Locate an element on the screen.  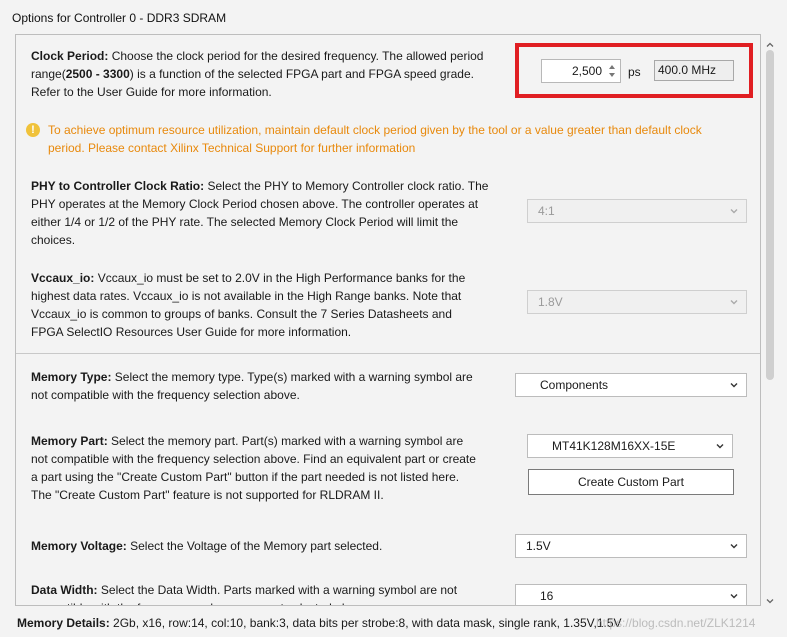
memory-part-select: MT41K128M16XX-15E is located at coordinates (630, 446).